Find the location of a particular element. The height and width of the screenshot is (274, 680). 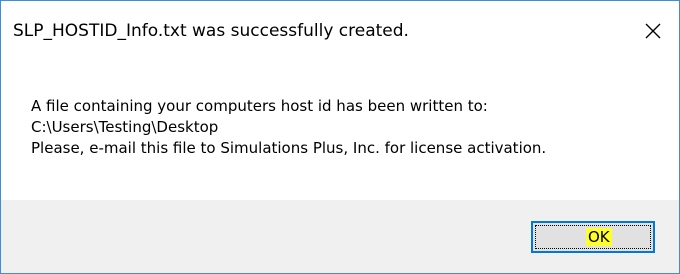

close-button is located at coordinates (653, 31).